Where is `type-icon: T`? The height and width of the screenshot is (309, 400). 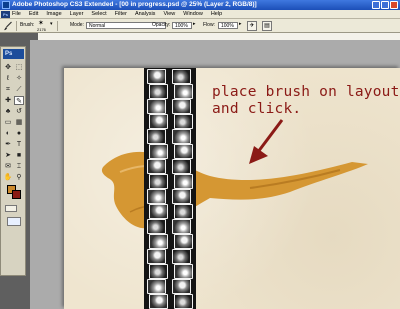 type-icon: T is located at coordinates (19, 144).